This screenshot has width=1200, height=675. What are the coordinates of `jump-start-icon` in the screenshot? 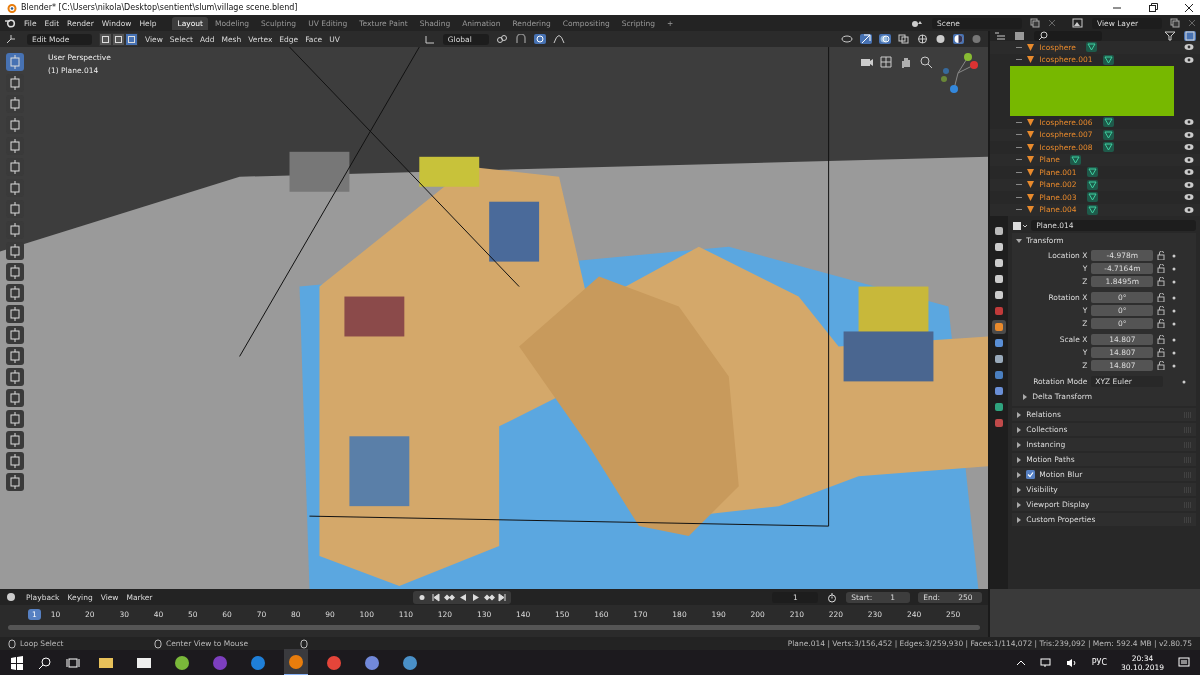 It's located at (436, 597).